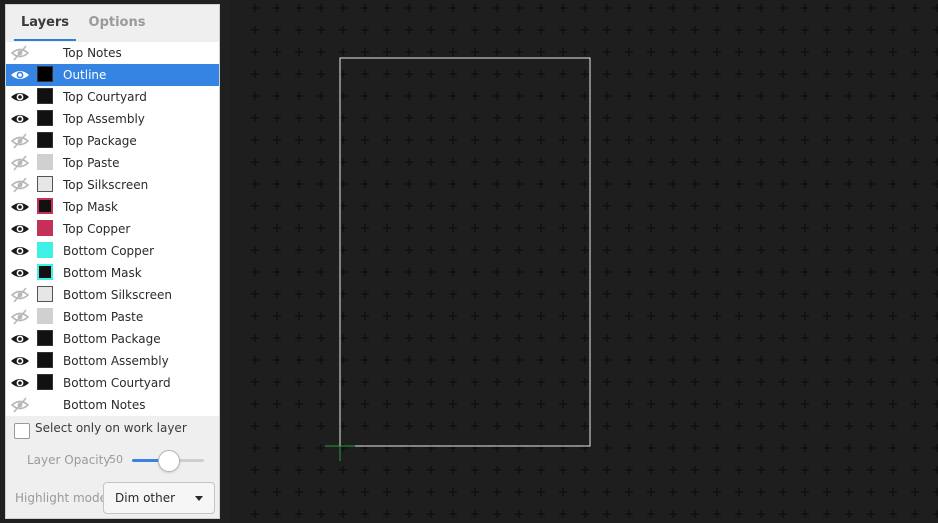  I want to click on layer-row: Bottom Copper, so click(112, 251).